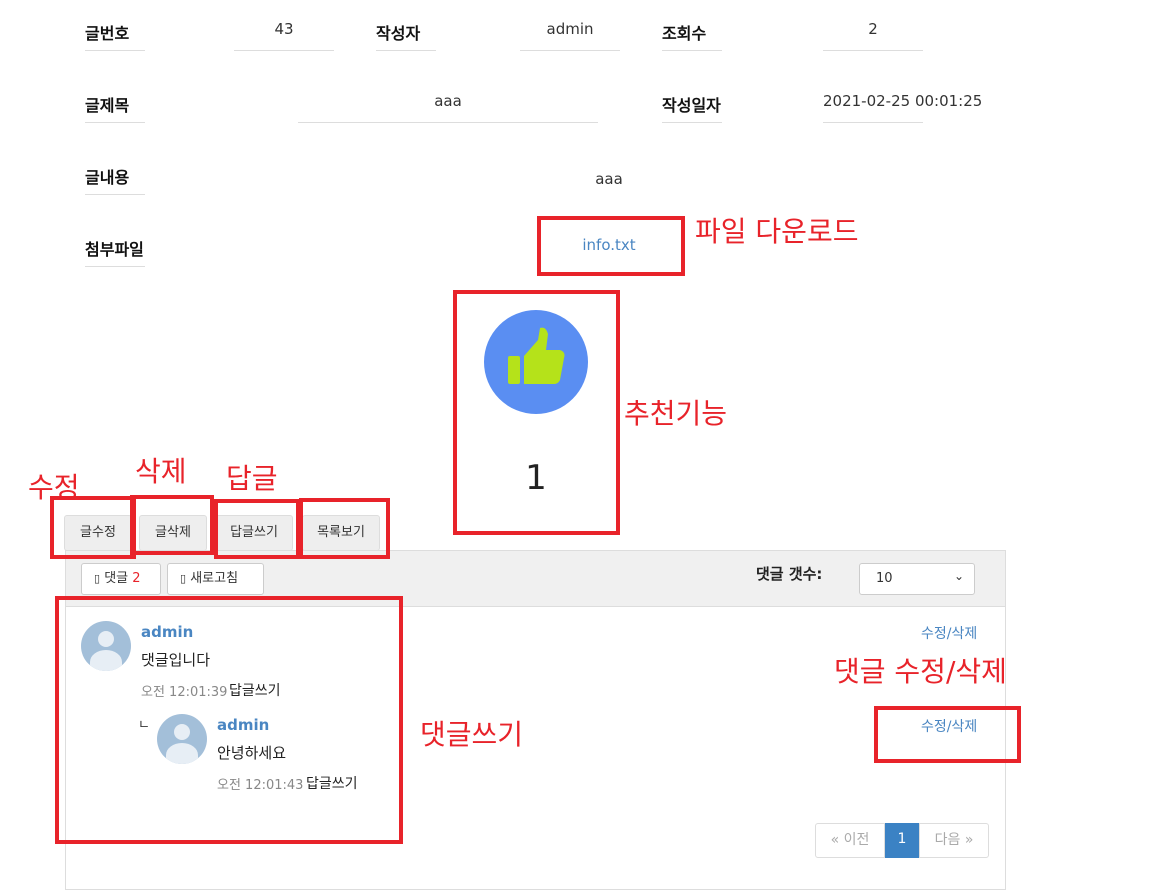  Describe the element at coordinates (116, 578) in the screenshot. I see `comment-btn-label: 댓글` at that location.